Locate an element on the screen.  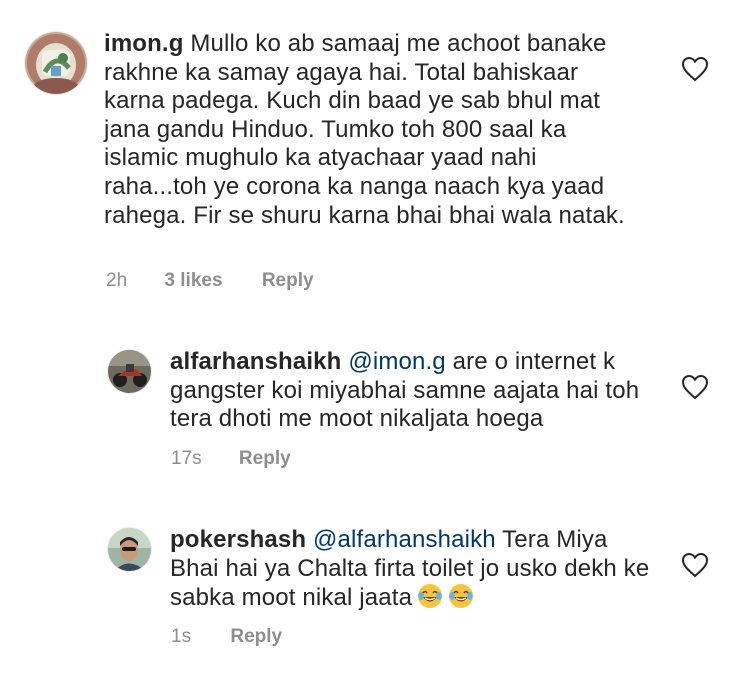
comment-username: imon.g is located at coordinates (144, 43).